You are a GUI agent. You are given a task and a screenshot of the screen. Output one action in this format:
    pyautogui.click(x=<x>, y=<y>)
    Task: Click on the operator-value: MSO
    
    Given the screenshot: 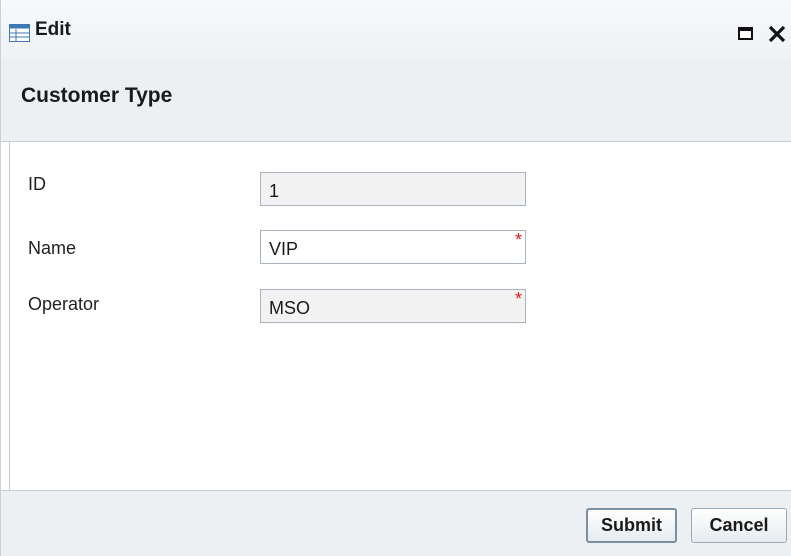 What is the action you would take?
    pyautogui.click(x=290, y=308)
    